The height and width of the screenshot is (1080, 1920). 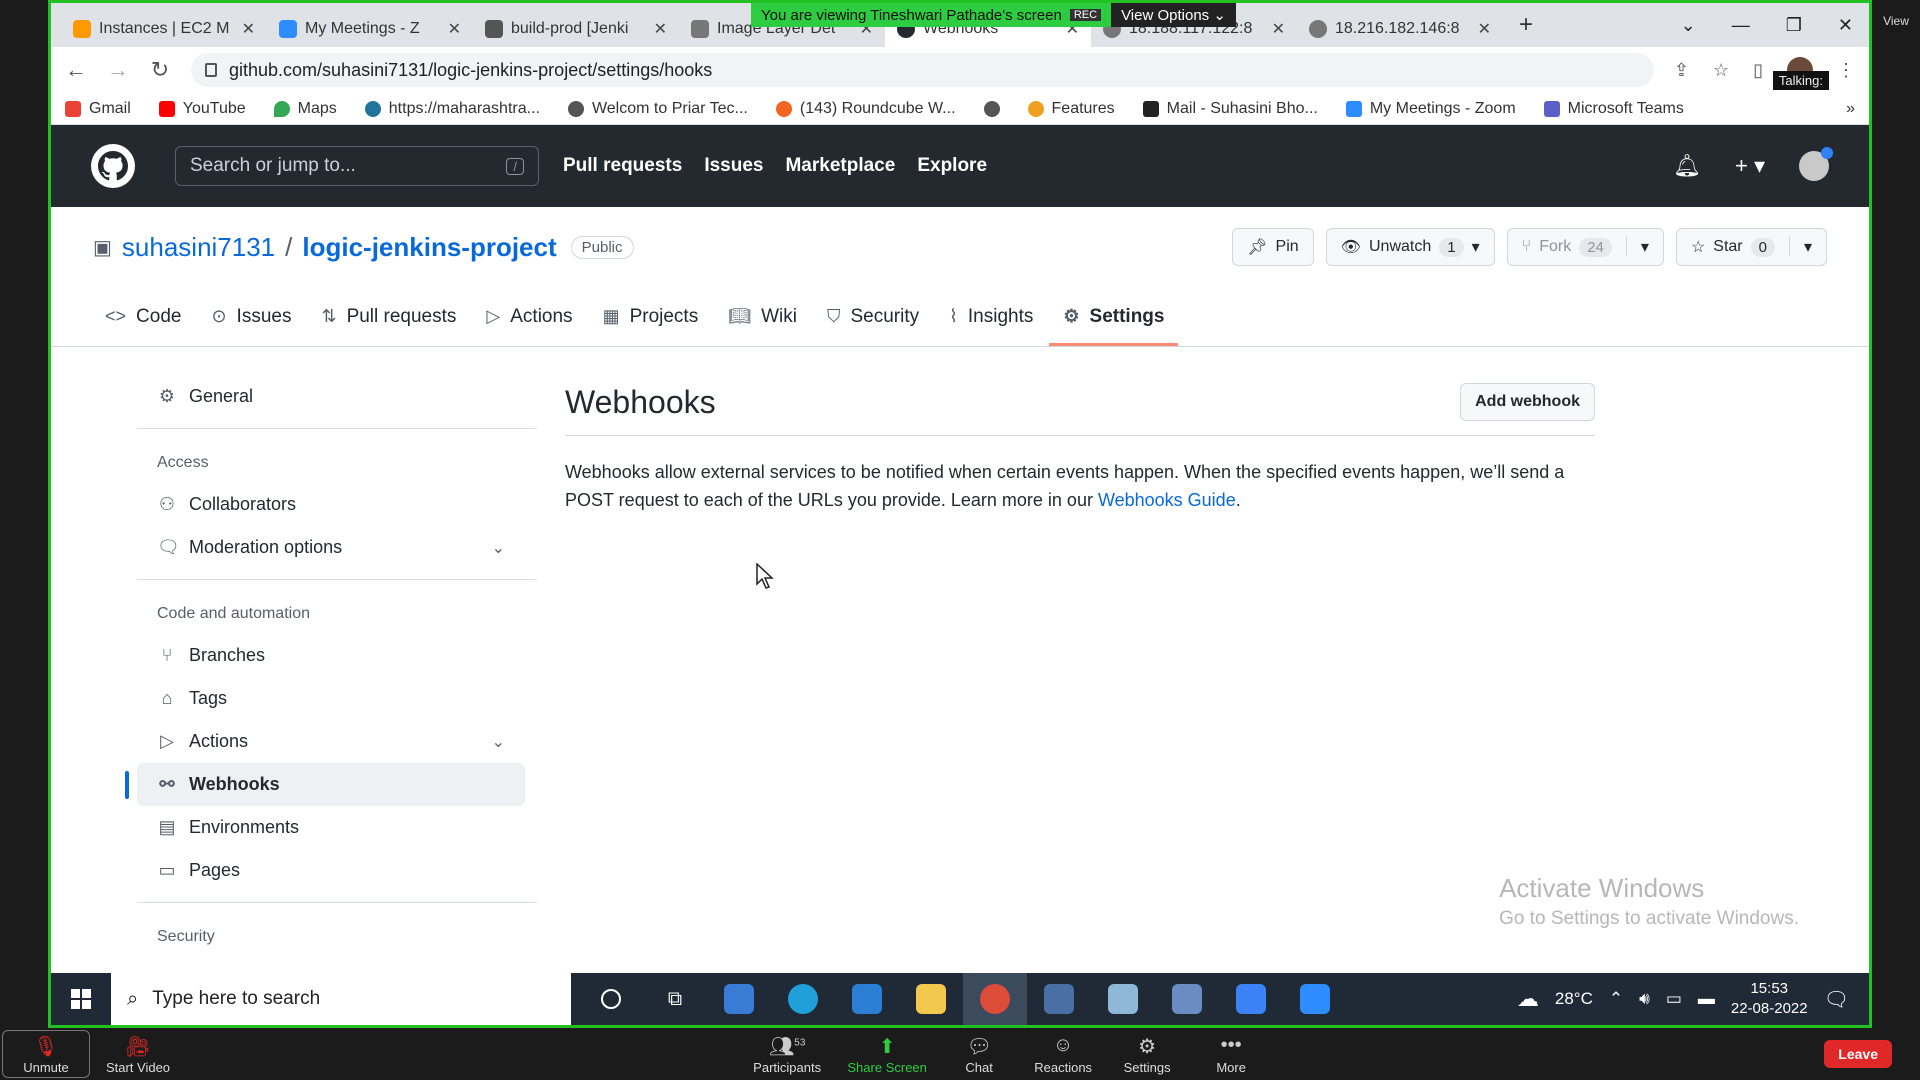 What do you see at coordinates (1410, 247) in the screenshot?
I see `unwatch-button: 👁︎ Unwatch 1 ▾` at bounding box center [1410, 247].